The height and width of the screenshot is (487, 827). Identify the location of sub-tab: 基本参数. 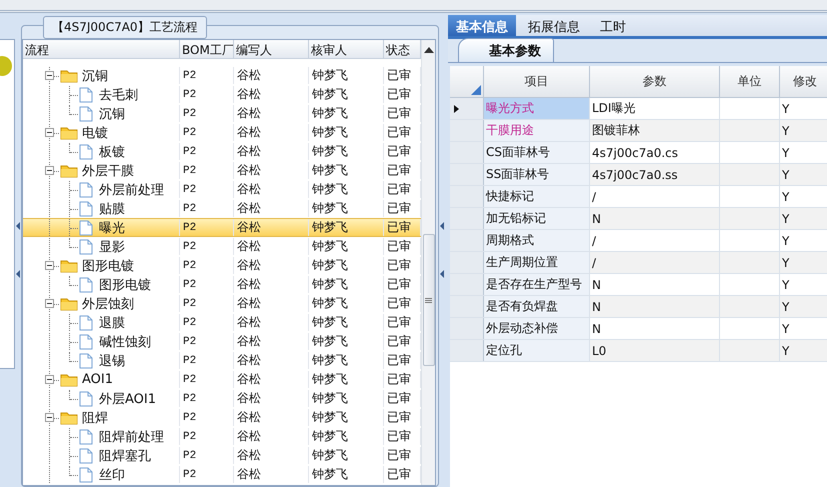
(506, 50).